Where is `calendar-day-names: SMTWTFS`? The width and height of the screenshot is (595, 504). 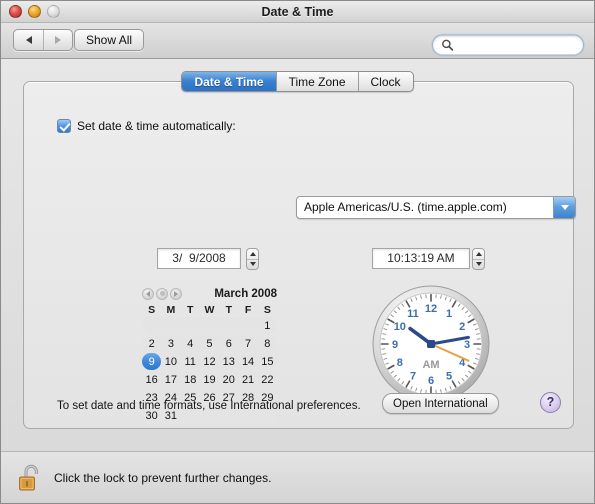 calendar-day-names: SMTWTFS is located at coordinates (209, 310).